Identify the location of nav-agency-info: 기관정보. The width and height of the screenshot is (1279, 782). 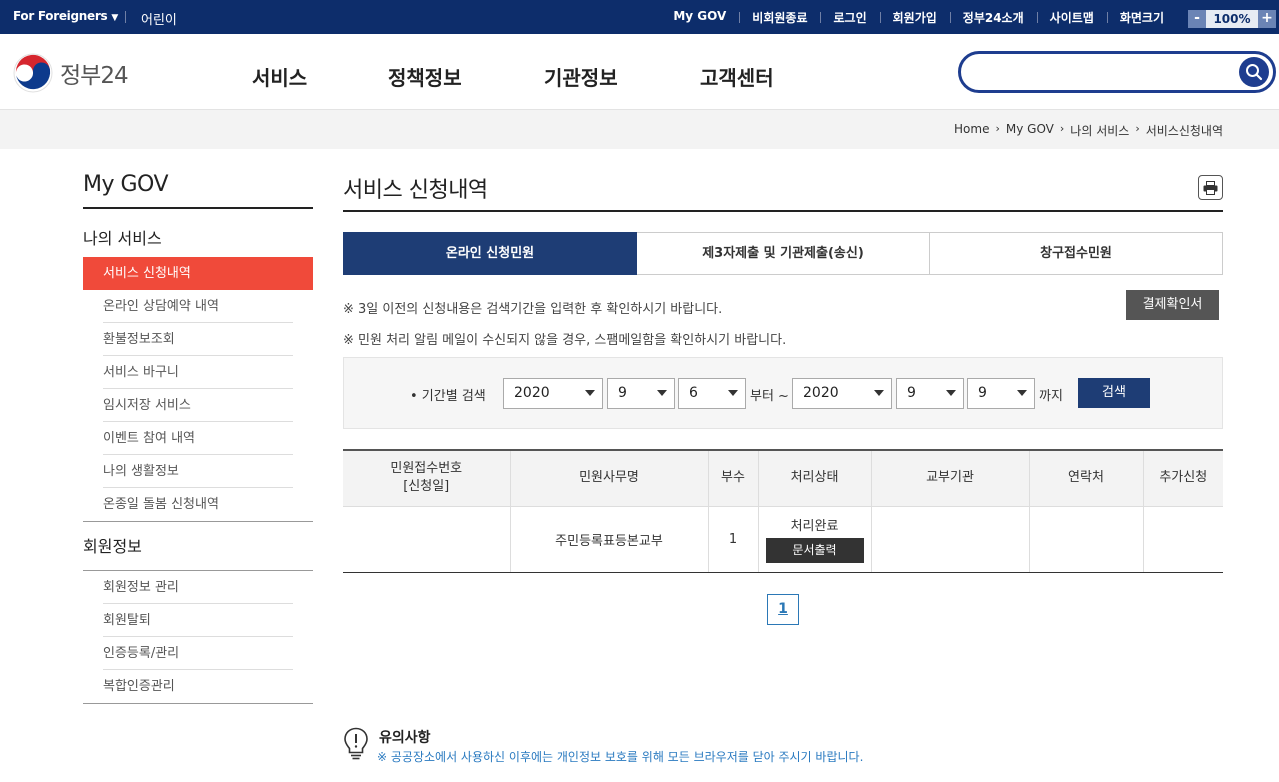
(581, 76).